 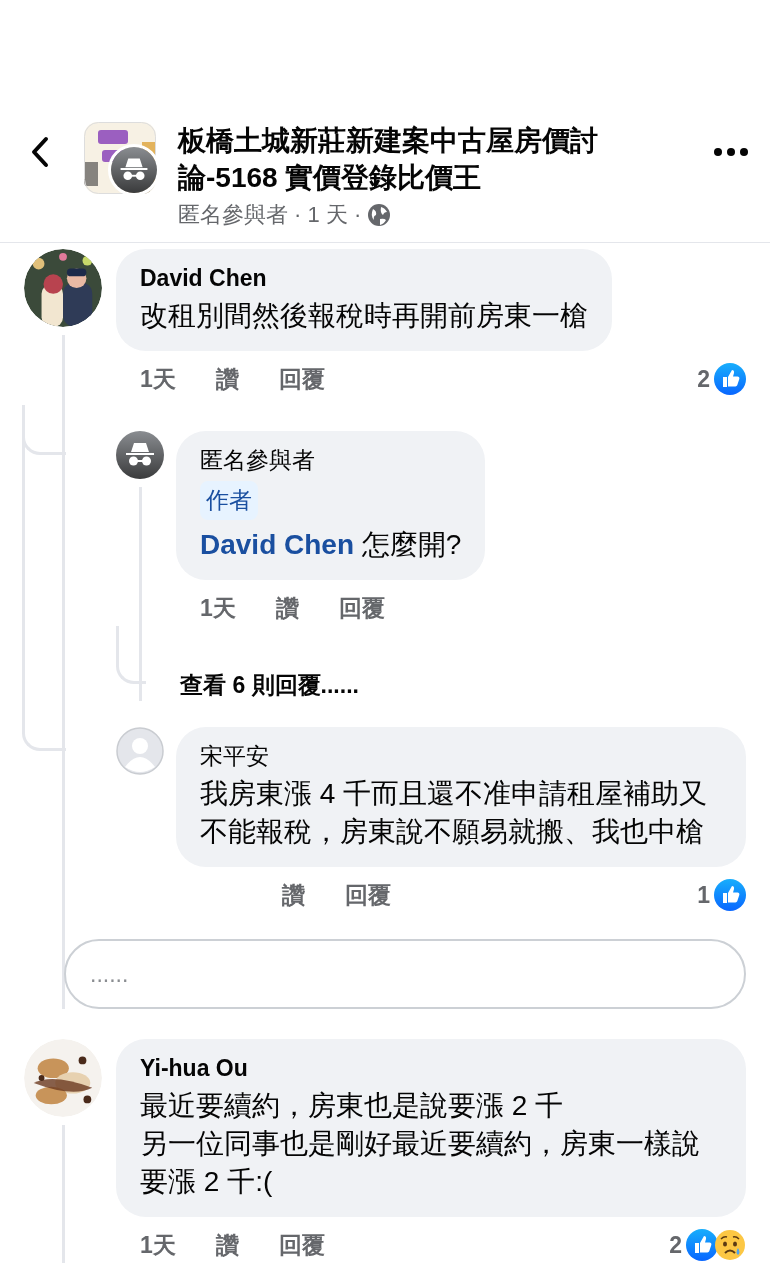 I want to click on comment-text: 另一位同事也是剛好最近要續約，房東一樣說要漲 2 千:(, so click(x=420, y=1163).